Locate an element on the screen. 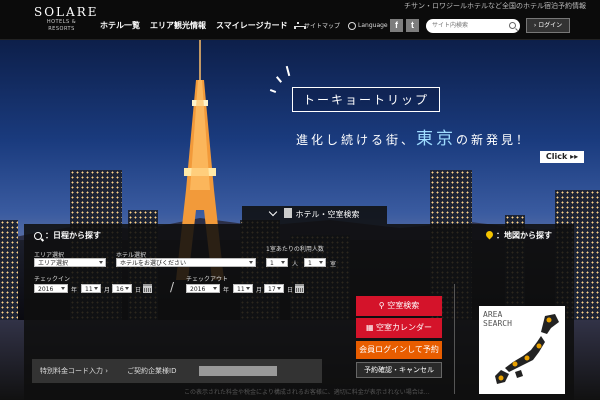  panel-divider is located at coordinates (454, 339).